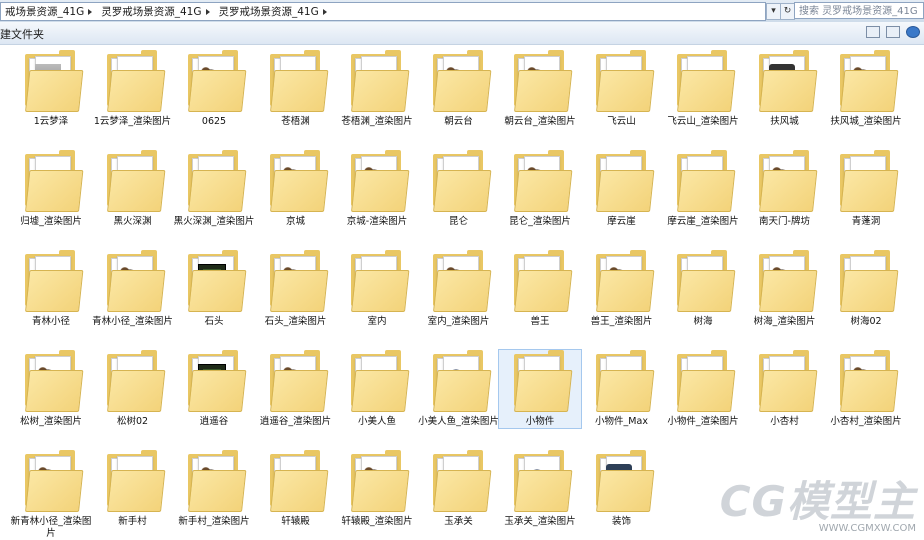 This screenshot has height=540, width=924. Describe the element at coordinates (703, 389) in the screenshot. I see `folder-item: 小物件_渲染图片` at that location.